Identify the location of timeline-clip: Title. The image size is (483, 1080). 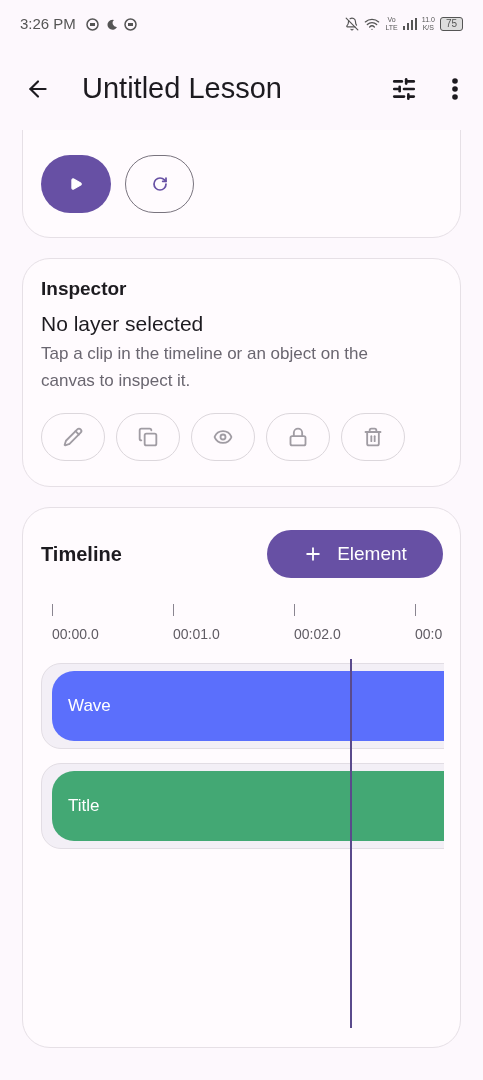
(248, 806).